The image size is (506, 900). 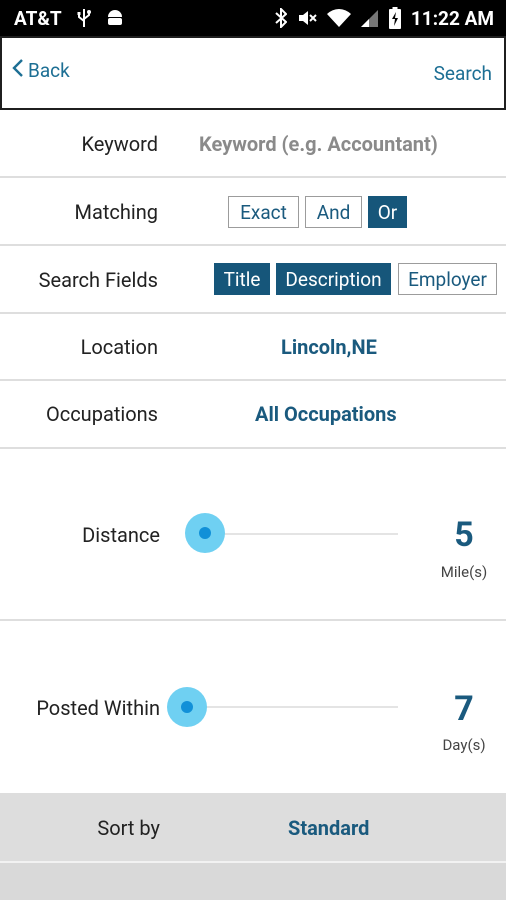 What do you see at coordinates (333, 212) in the screenshot?
I see `matching-and-button: And` at bounding box center [333, 212].